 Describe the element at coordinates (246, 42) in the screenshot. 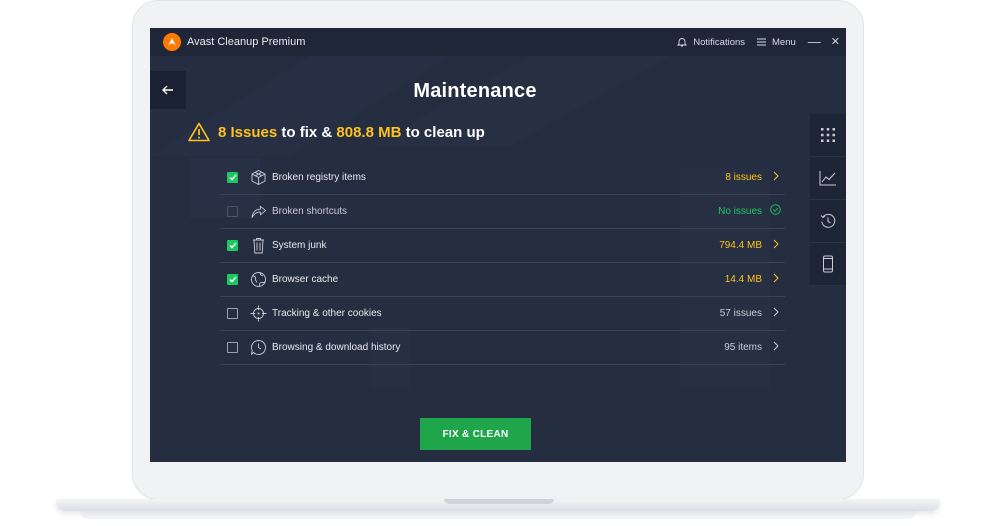

I see `app-title: Avast Cleanup Premium` at that location.